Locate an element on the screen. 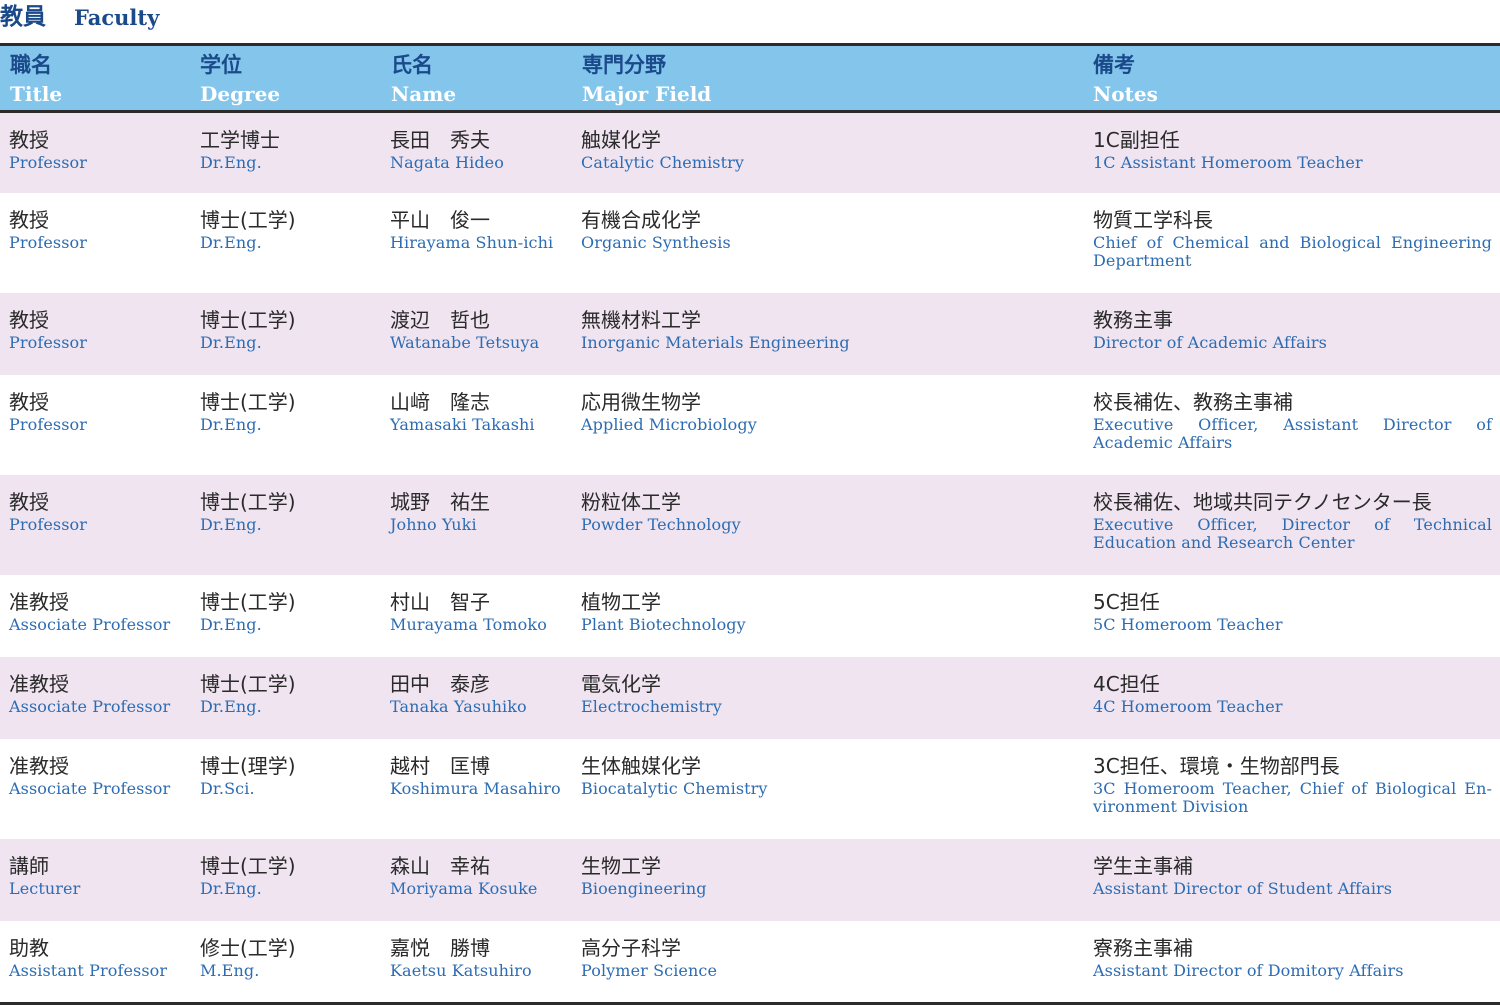  notes-en: Director of Academic Affairs is located at coordinates (1210, 342).